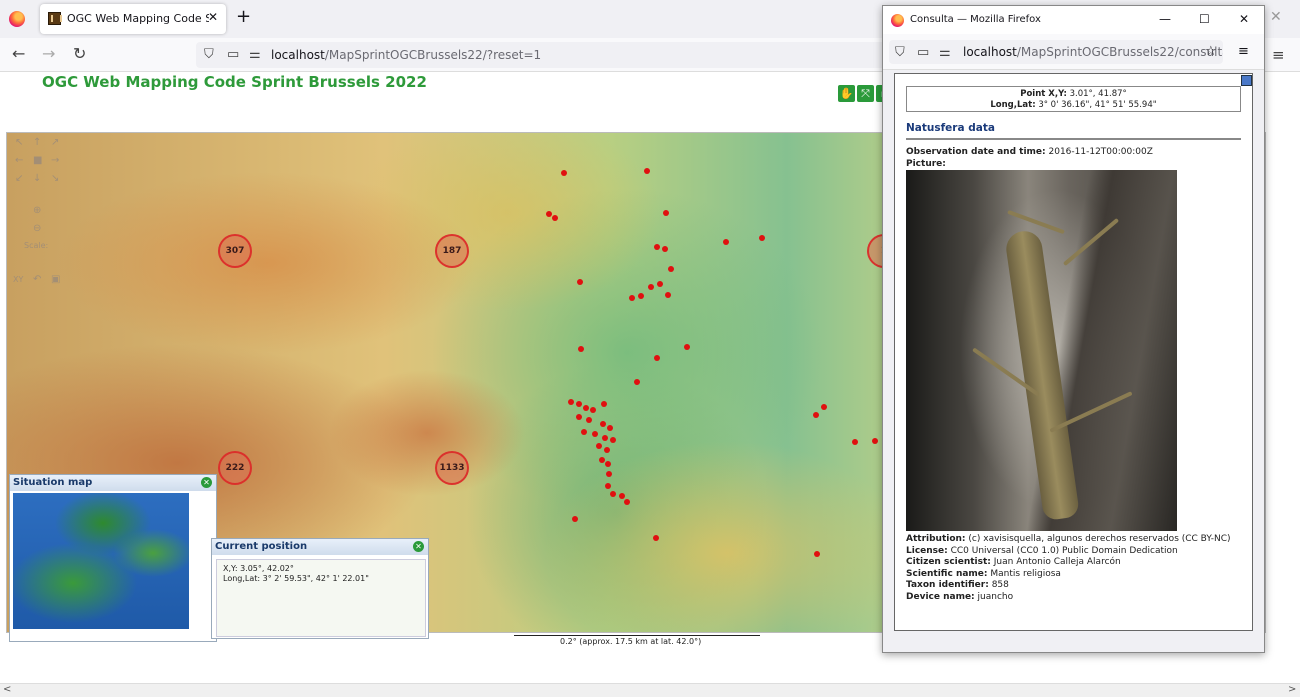 Image resolution: width=1300 pixels, height=697 pixels. I want to click on firefox-logo-icon, so click(17, 19).